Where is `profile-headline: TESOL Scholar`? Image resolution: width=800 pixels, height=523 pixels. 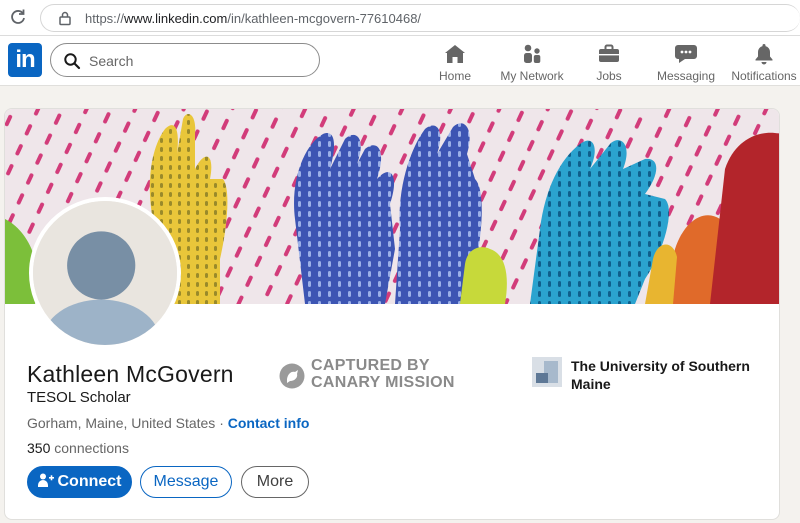
profile-headline: TESOL Scholar is located at coordinates (79, 397).